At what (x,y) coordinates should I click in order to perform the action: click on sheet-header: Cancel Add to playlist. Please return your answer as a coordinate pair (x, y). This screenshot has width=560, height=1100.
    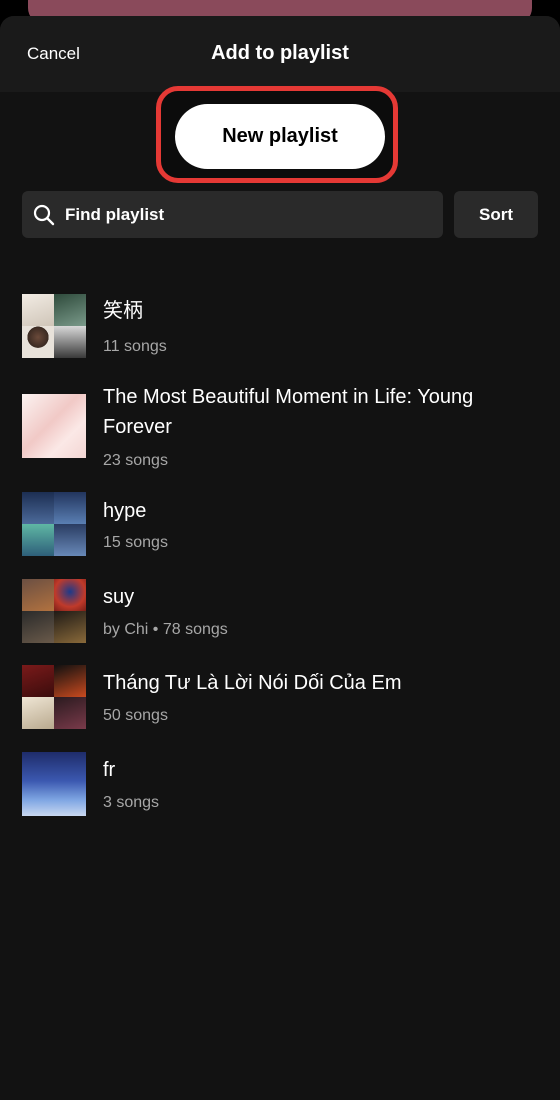
    Looking at the image, I should click on (280, 54).